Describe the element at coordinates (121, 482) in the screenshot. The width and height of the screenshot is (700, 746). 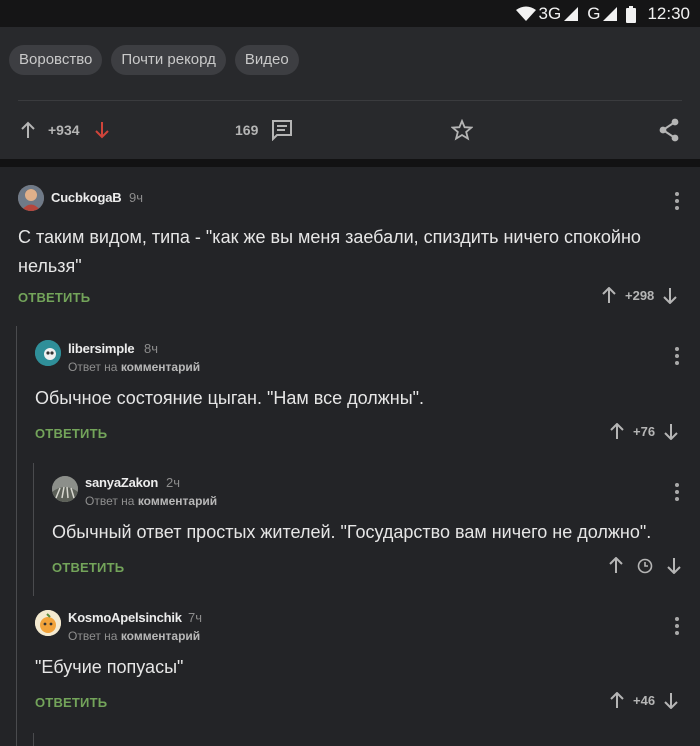
I see `username: sanyaZakon` at that location.